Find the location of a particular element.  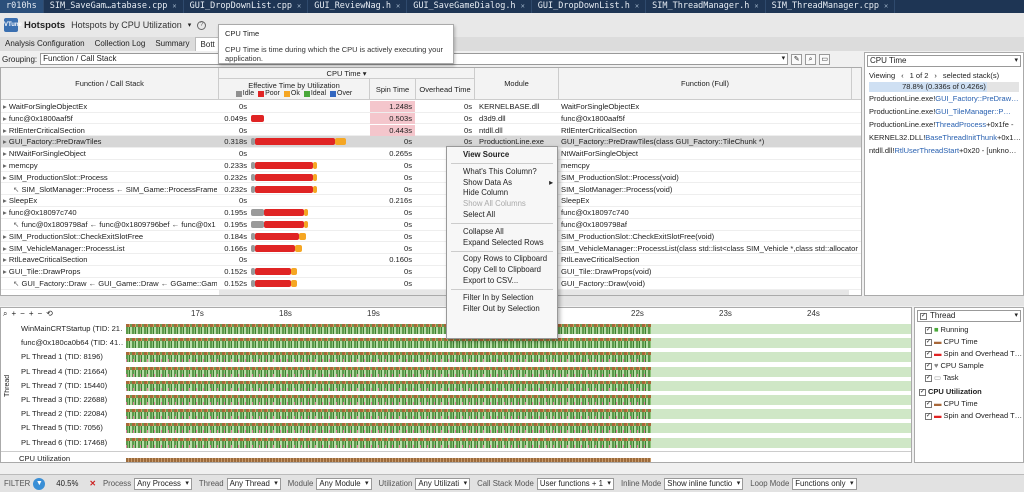

filter-select: Any Module is located at coordinates (344, 483).